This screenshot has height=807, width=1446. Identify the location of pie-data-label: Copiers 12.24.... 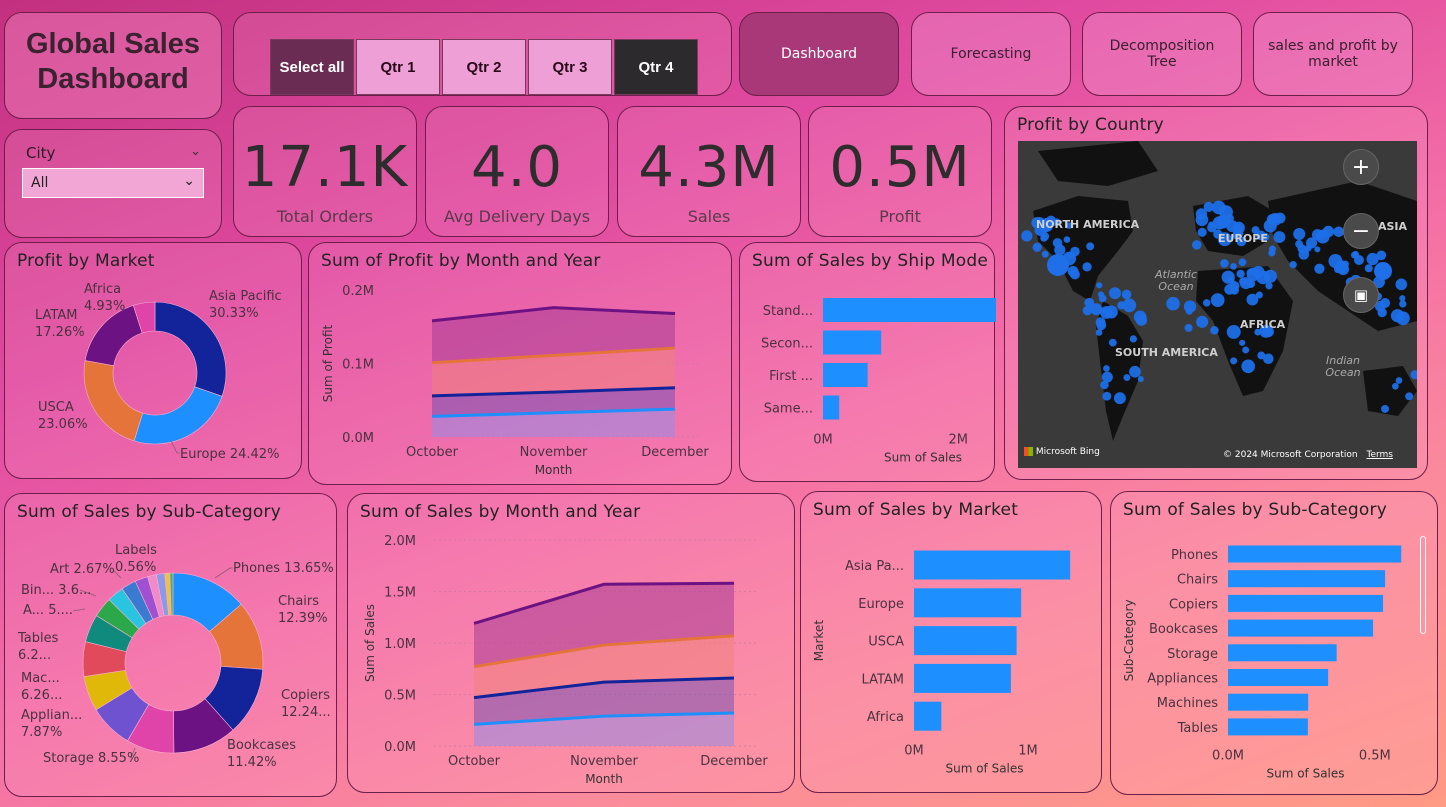
(306, 704).